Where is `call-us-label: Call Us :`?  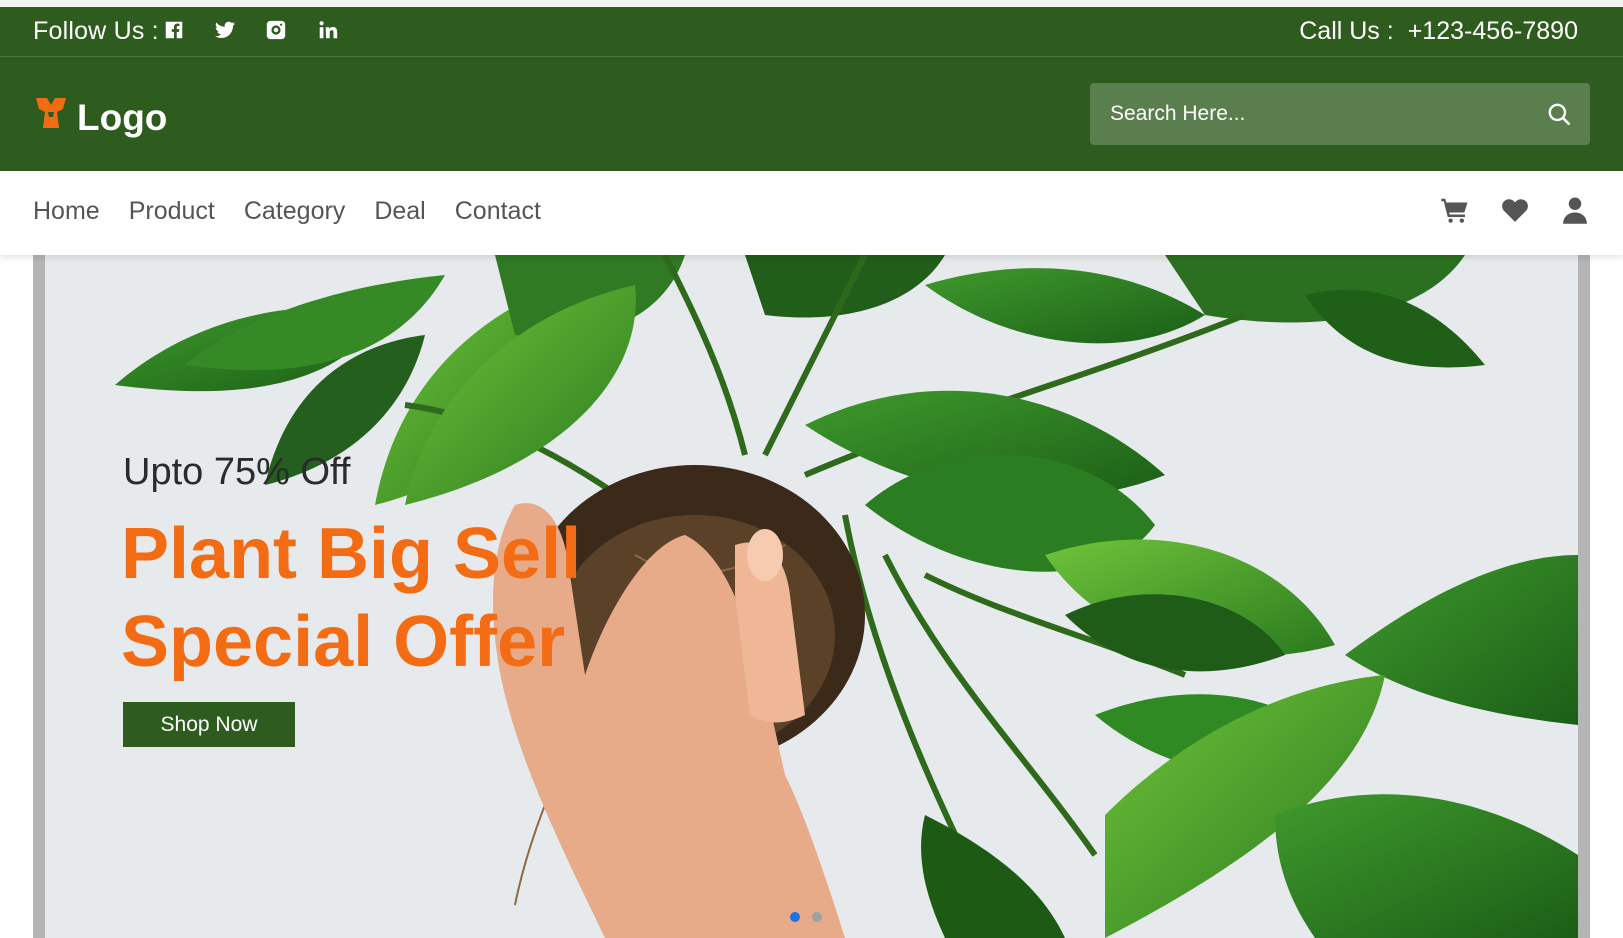 call-us-label: Call Us : is located at coordinates (1346, 31).